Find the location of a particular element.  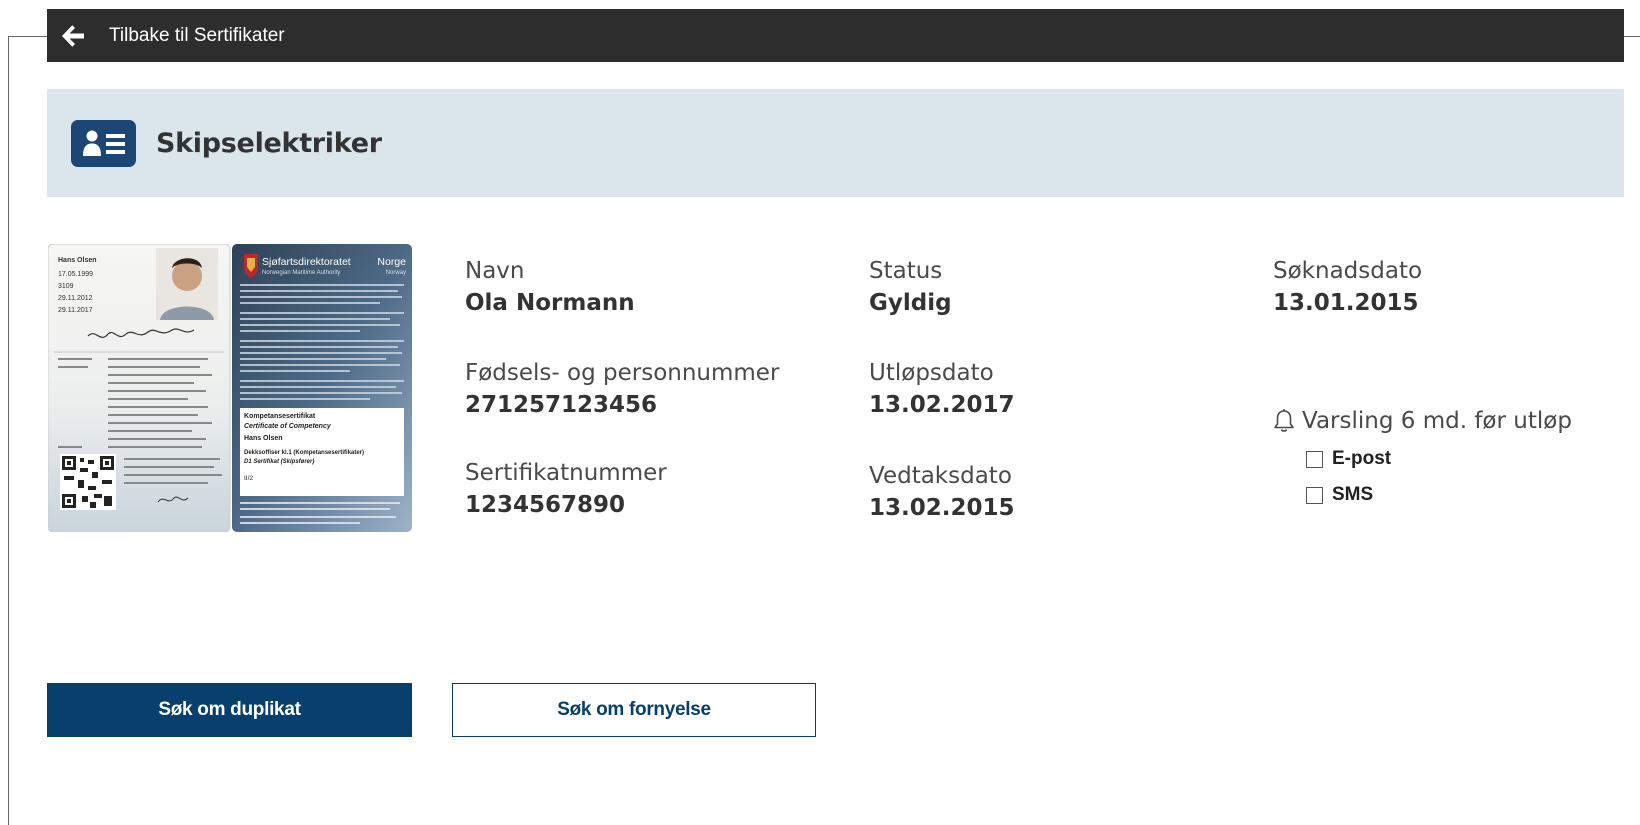

apply-renewal-button: Søk om fornyelse is located at coordinates (634, 710).